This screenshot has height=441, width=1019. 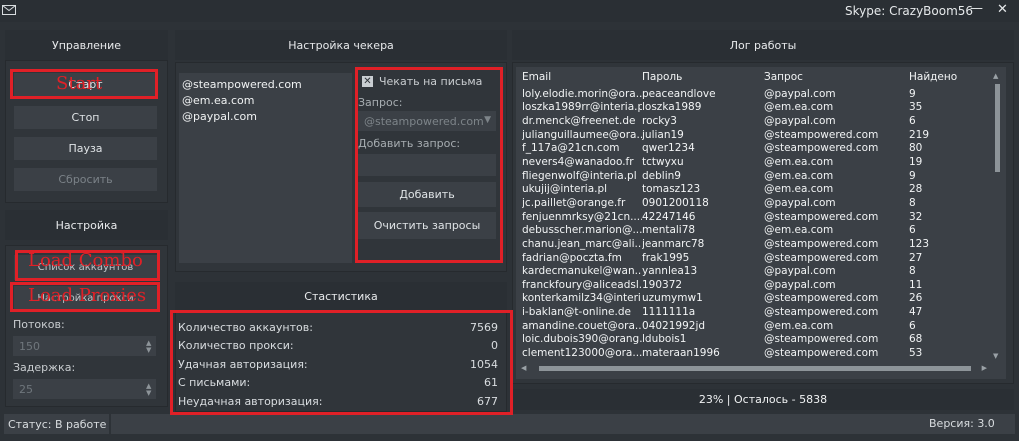 What do you see at coordinates (85, 117) in the screenshot?
I see `stop-button: Стоп` at bounding box center [85, 117].